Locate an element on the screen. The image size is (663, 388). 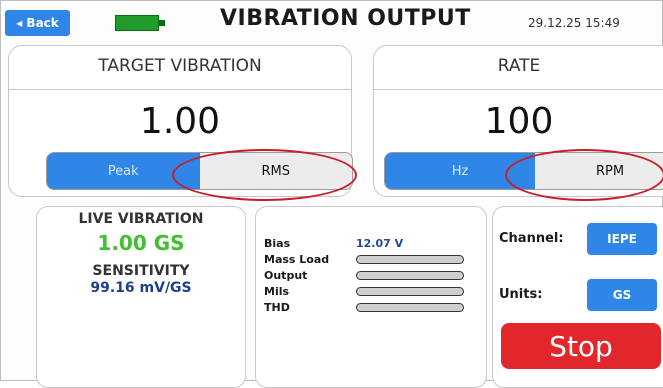
bias-label: Bias is located at coordinates (277, 243).